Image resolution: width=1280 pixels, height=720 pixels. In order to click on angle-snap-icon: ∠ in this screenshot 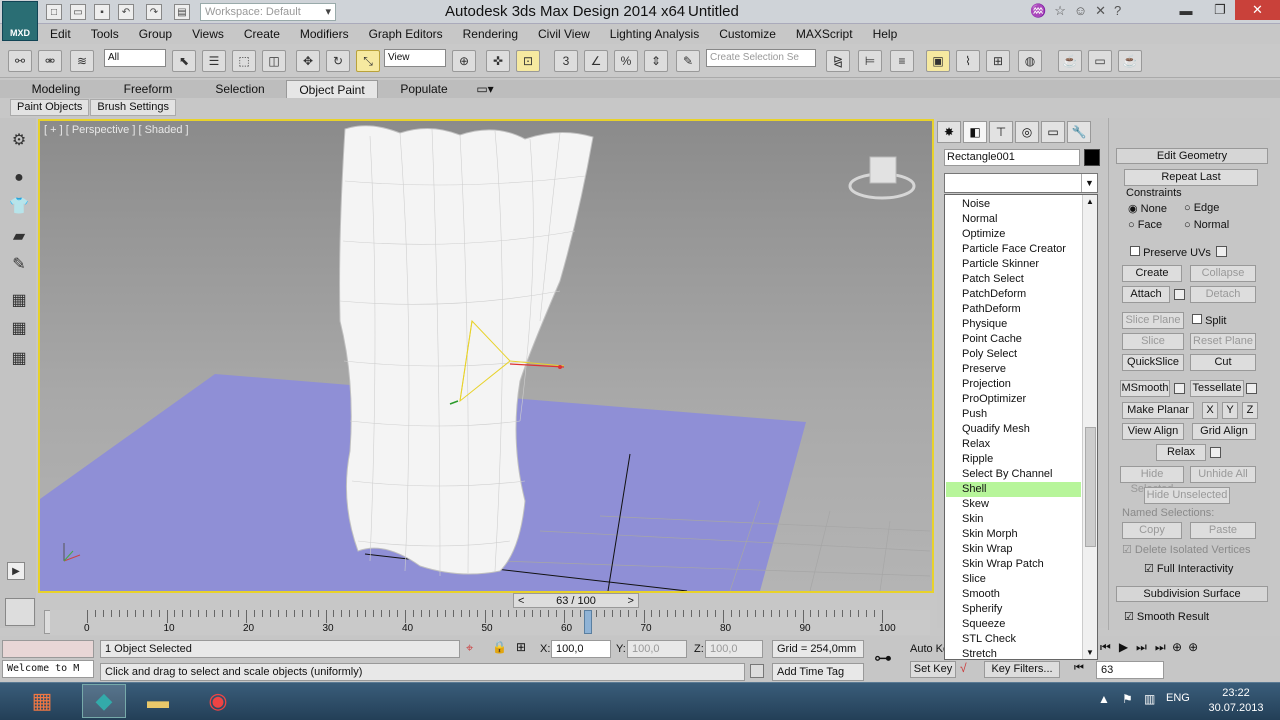, I will do `click(596, 61)`.